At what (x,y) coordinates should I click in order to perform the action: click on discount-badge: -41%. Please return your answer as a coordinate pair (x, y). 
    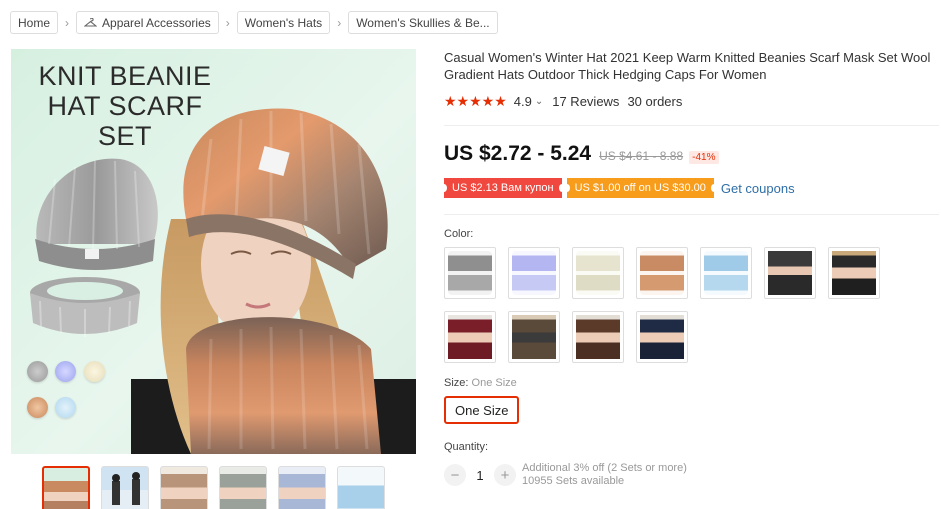
    Looking at the image, I should click on (704, 157).